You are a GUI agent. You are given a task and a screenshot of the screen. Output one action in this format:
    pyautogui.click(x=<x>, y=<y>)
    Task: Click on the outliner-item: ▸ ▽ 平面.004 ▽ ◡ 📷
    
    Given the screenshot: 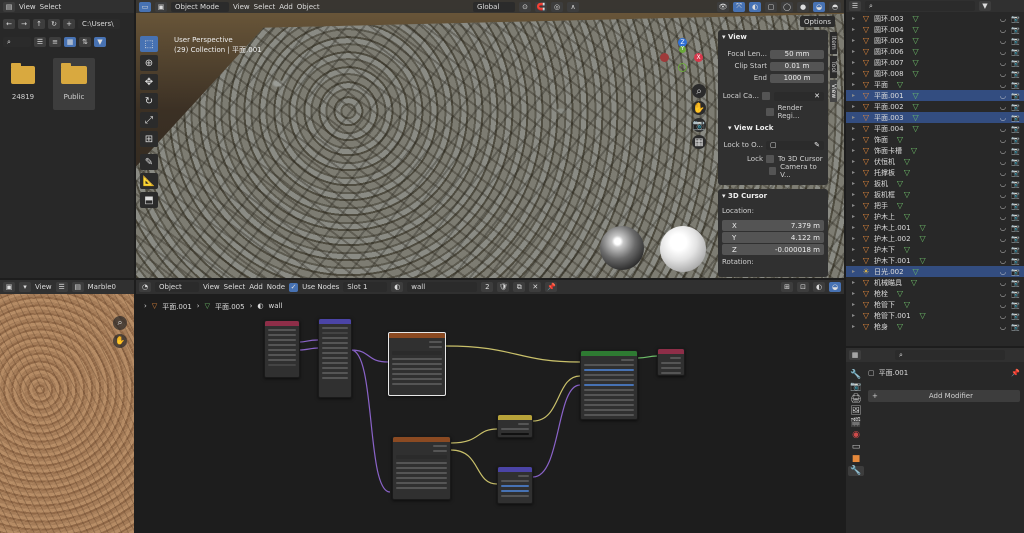 What is the action you would take?
    pyautogui.click(x=935, y=128)
    